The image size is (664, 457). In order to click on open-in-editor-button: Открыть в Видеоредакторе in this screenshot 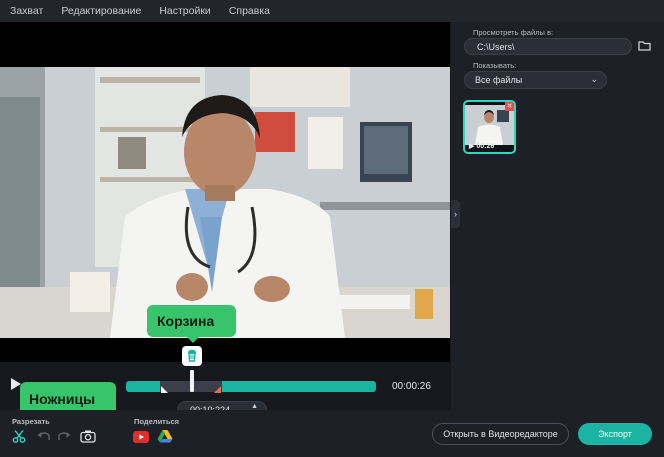, I will do `click(500, 434)`.